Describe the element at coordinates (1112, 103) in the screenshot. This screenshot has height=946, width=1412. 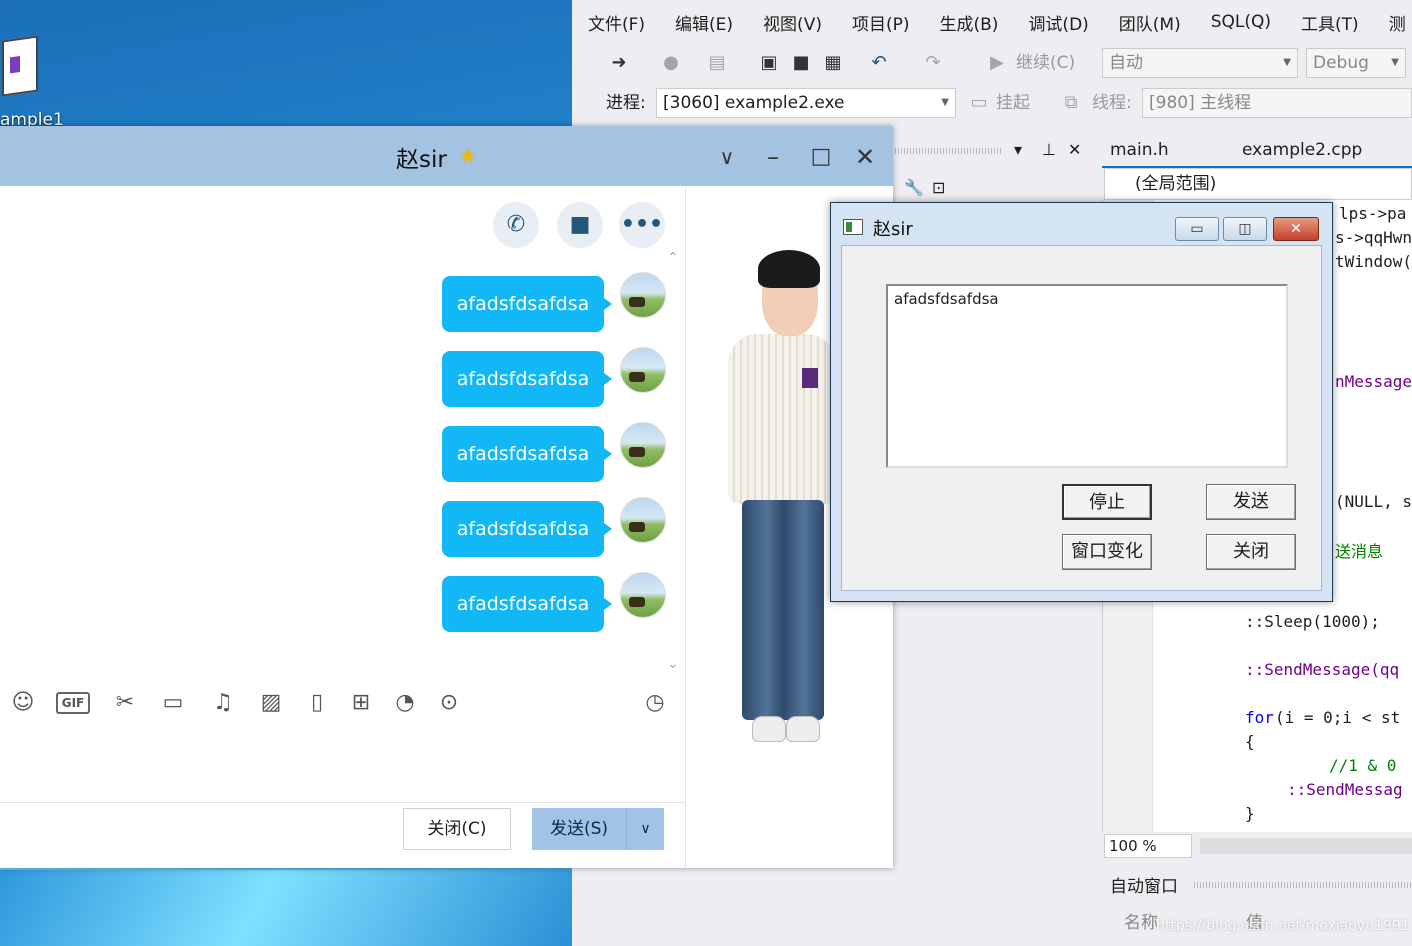
I see `thread-label: 线程:` at that location.